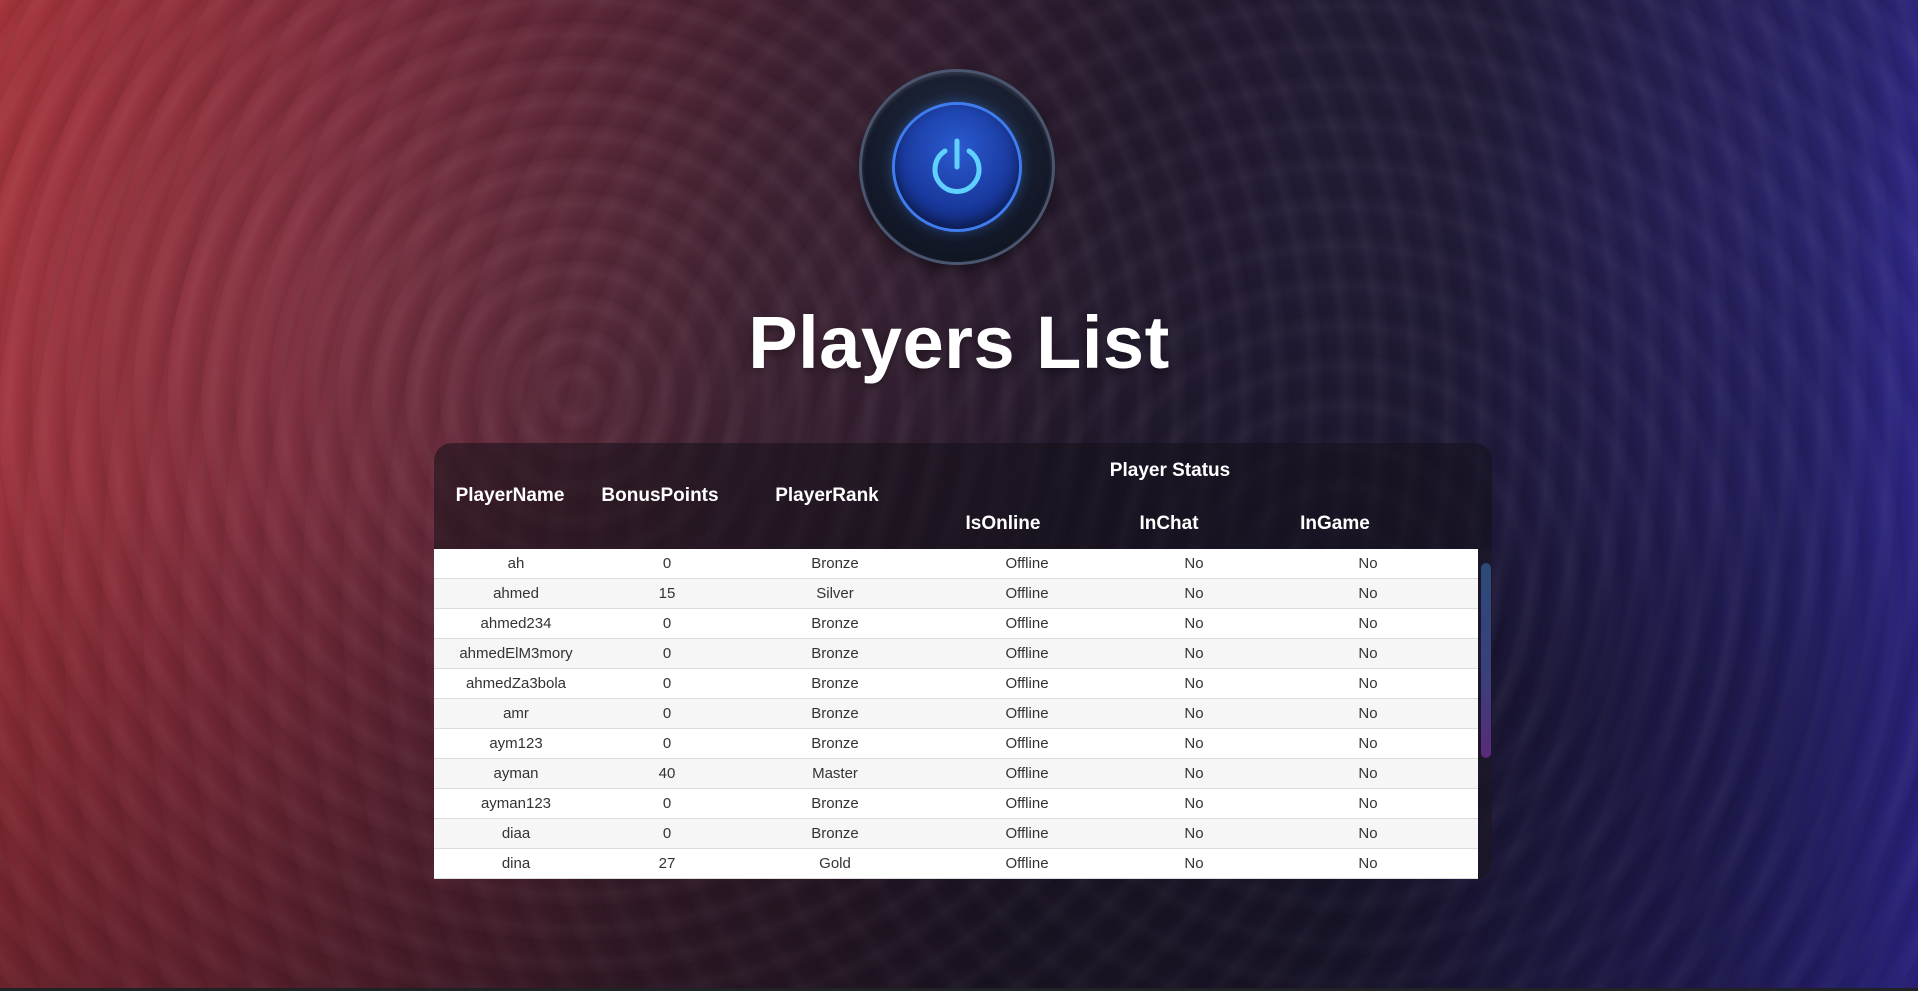 This screenshot has width=1918, height=991. I want to click on cell-player-name: ayman, so click(516, 773).